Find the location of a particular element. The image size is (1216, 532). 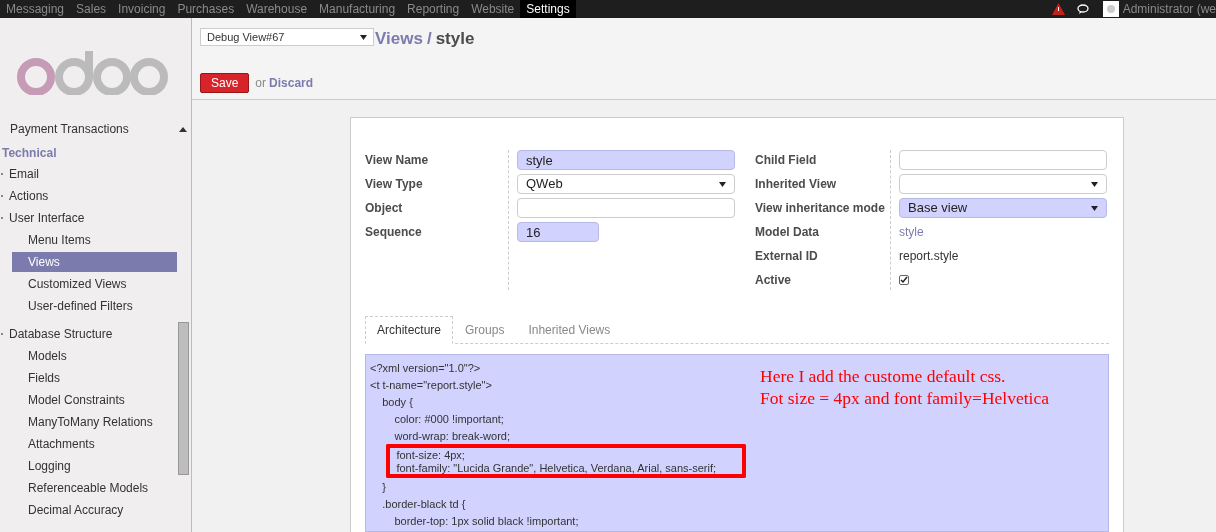

debug-select: Debug View#67 is located at coordinates (287, 37).